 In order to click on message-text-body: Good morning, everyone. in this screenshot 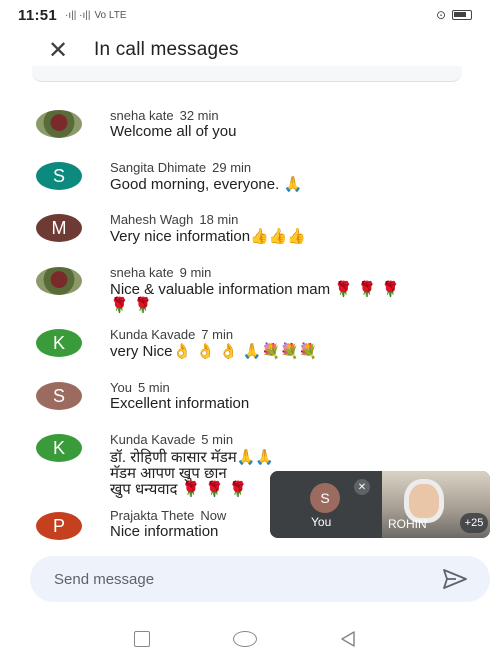, I will do `click(197, 184)`.